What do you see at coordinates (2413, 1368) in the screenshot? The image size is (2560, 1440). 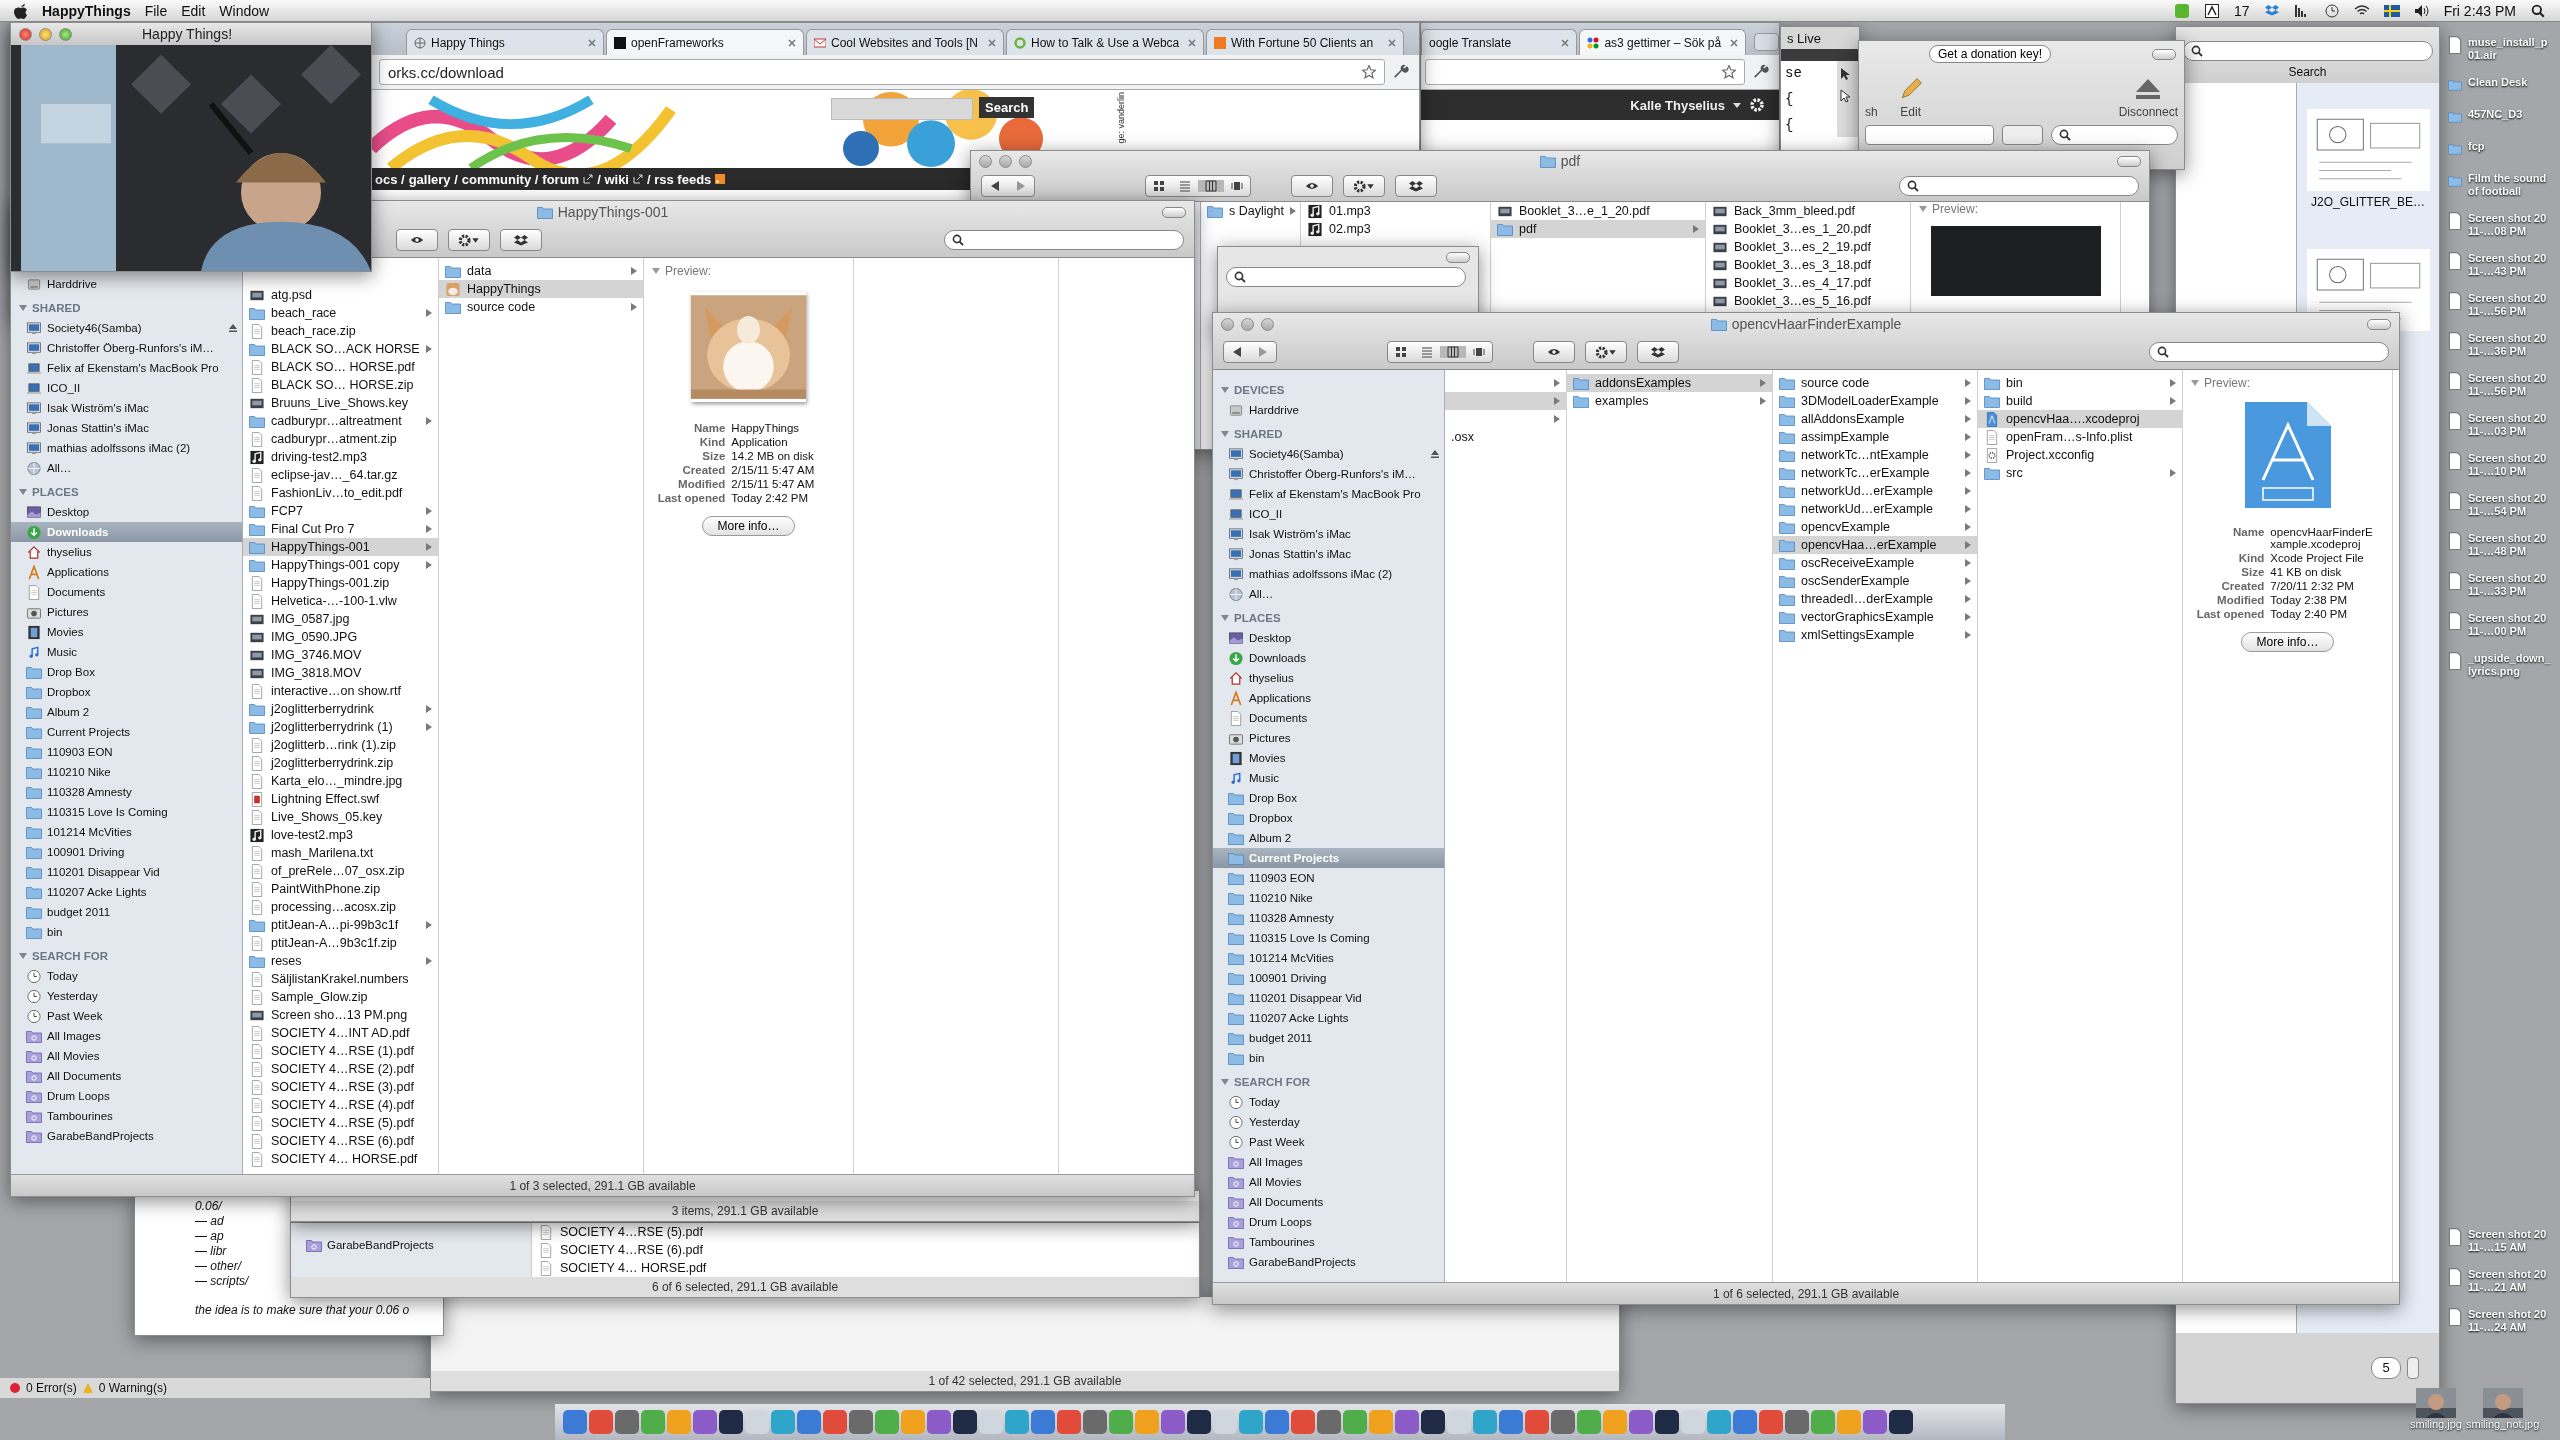 I see `stepper` at bounding box center [2413, 1368].